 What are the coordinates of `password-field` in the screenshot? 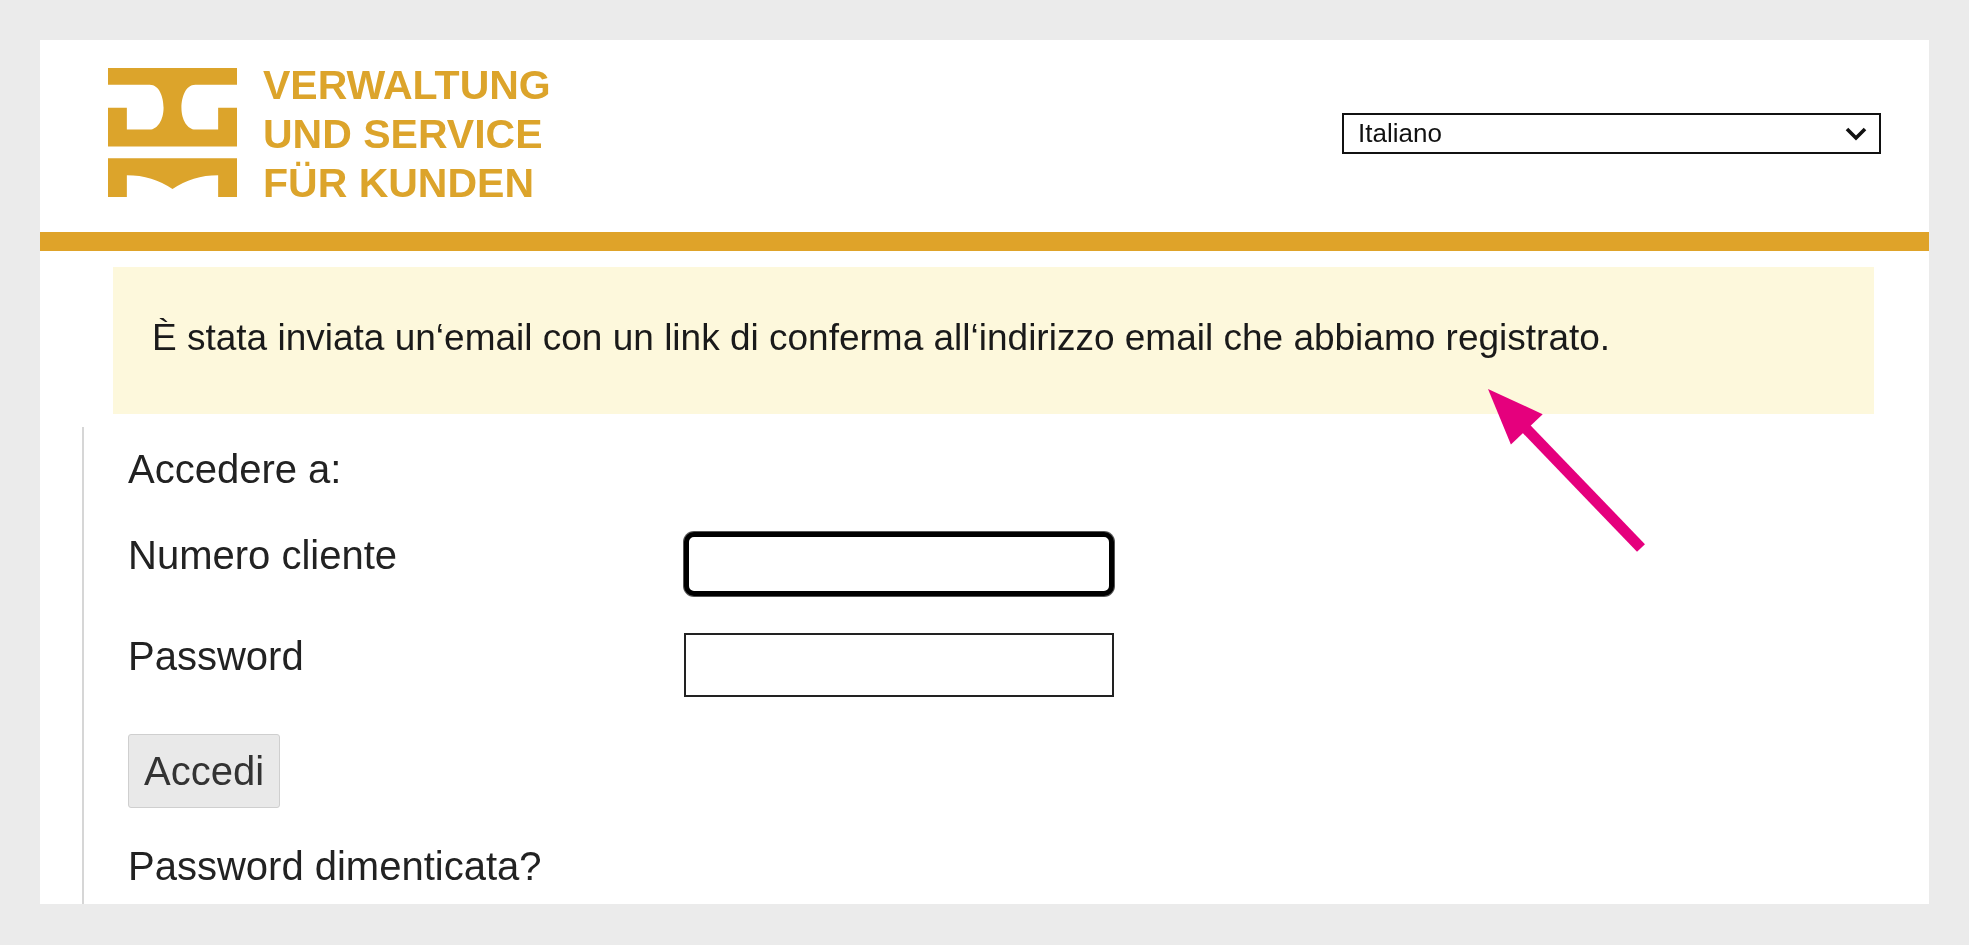 It's located at (899, 665).